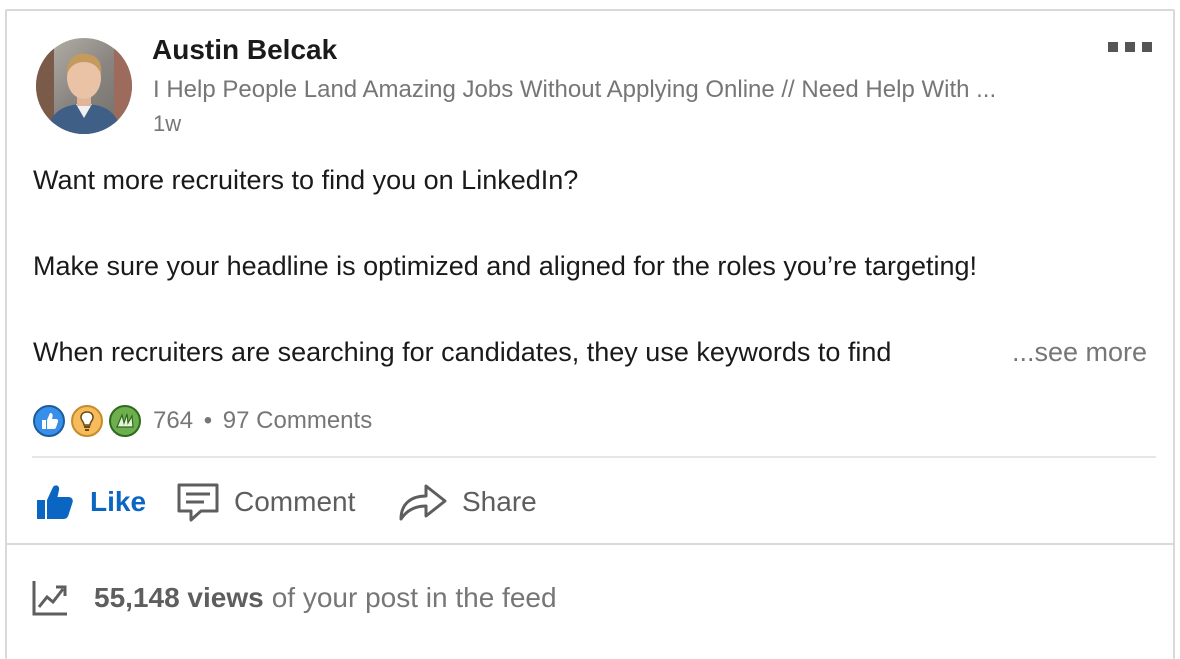 Image resolution: width=1180 pixels, height=659 pixels. I want to click on celebrate-reaction-icon, so click(125, 421).